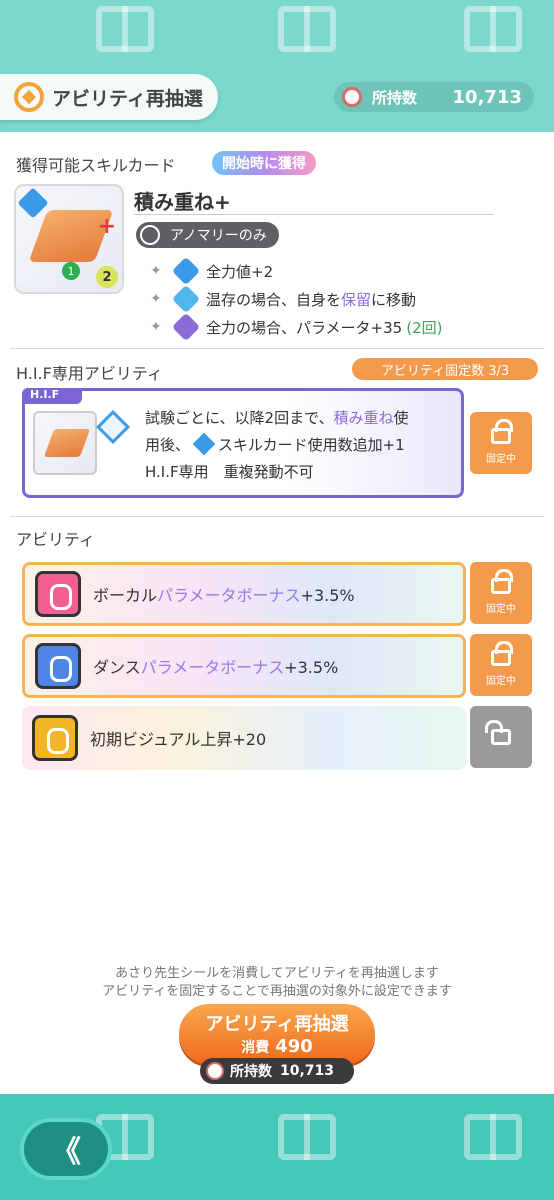  Describe the element at coordinates (69, 239) in the screenshot. I see `skill-card-image: + 1 2` at that location.